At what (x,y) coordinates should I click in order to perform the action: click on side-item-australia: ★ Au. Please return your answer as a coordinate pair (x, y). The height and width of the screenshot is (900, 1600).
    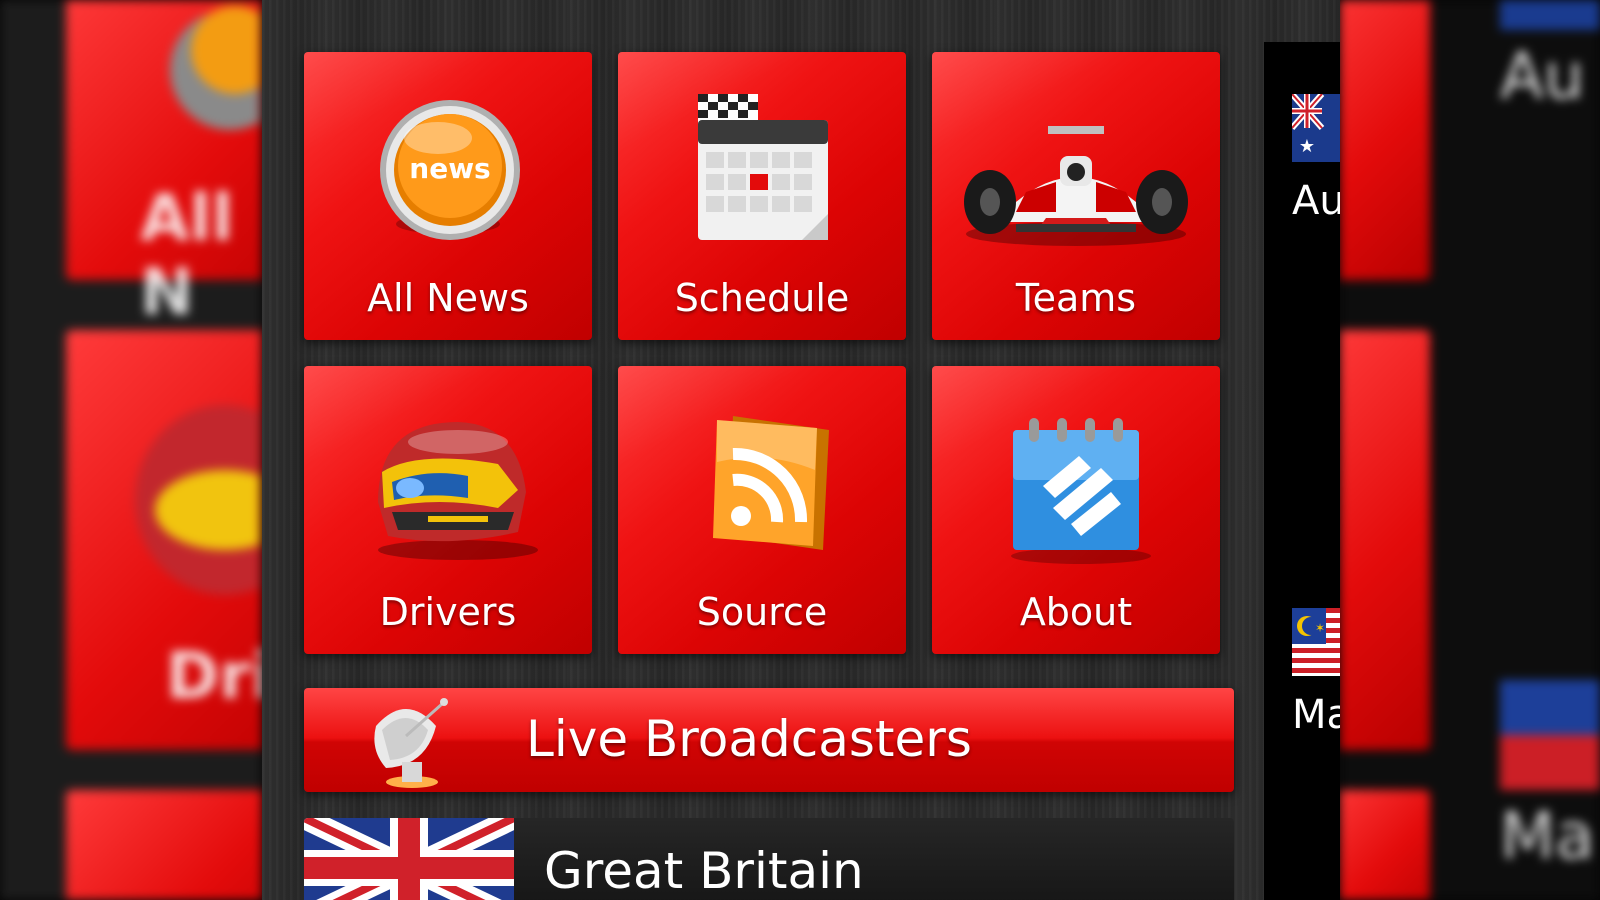
    Looking at the image, I should click on (1314, 158).